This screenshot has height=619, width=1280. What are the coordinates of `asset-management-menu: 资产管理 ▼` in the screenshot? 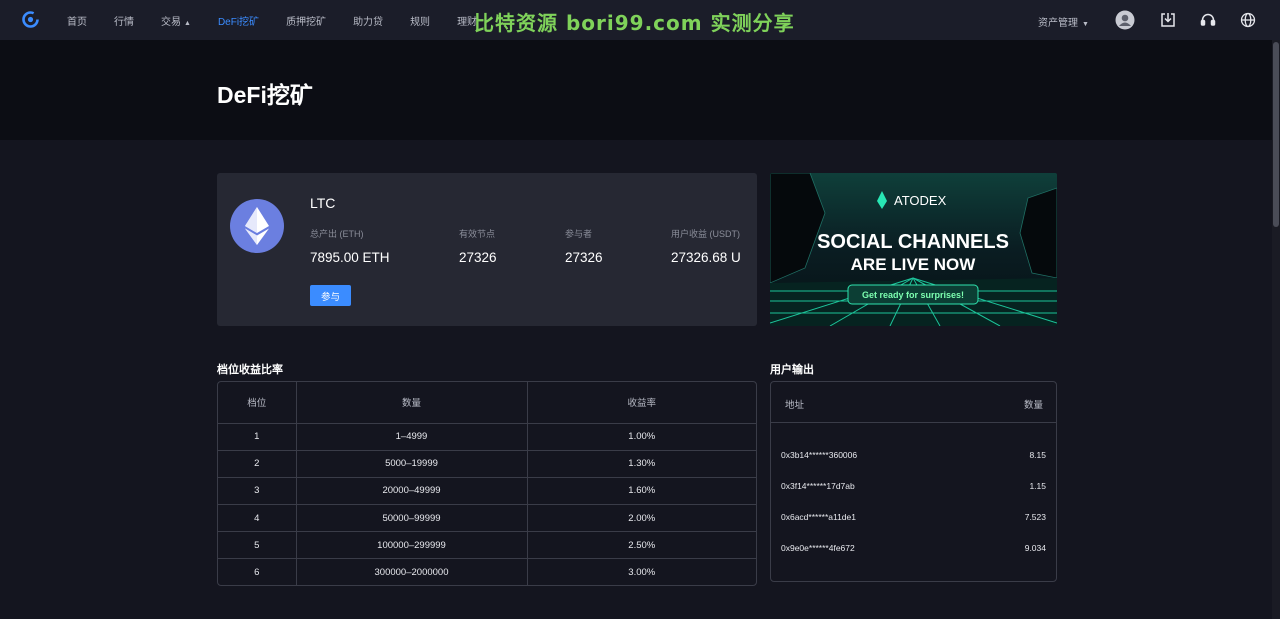 It's located at (1063, 21).